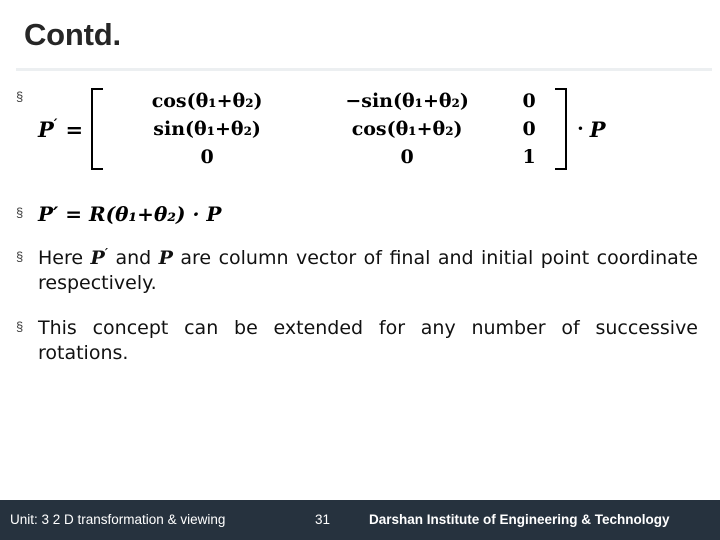 The image size is (720, 540). I want to click on symbol-p-prime: P′, so click(99, 257).